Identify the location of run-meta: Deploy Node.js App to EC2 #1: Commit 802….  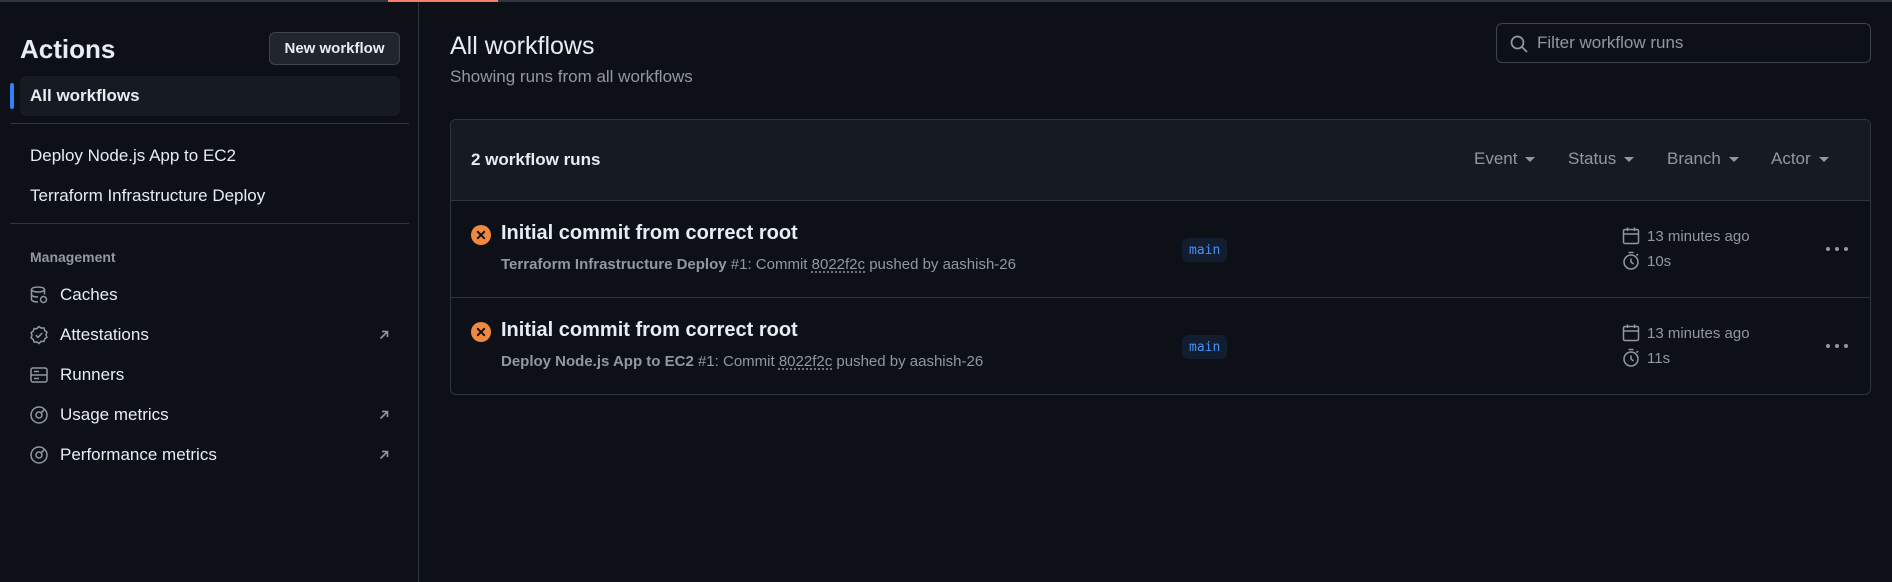
(742, 361).